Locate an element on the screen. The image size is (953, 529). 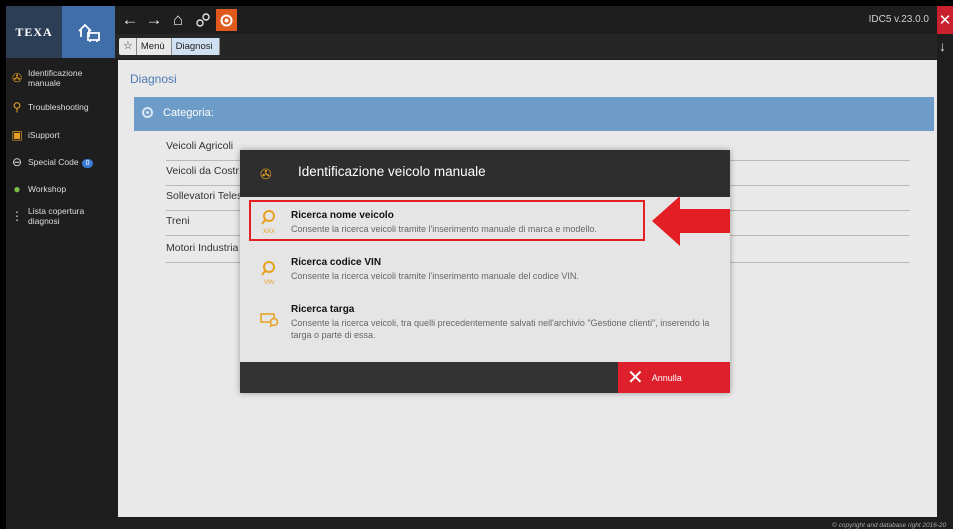
cancel-button: ✕ Annulla is located at coordinates (674, 377).